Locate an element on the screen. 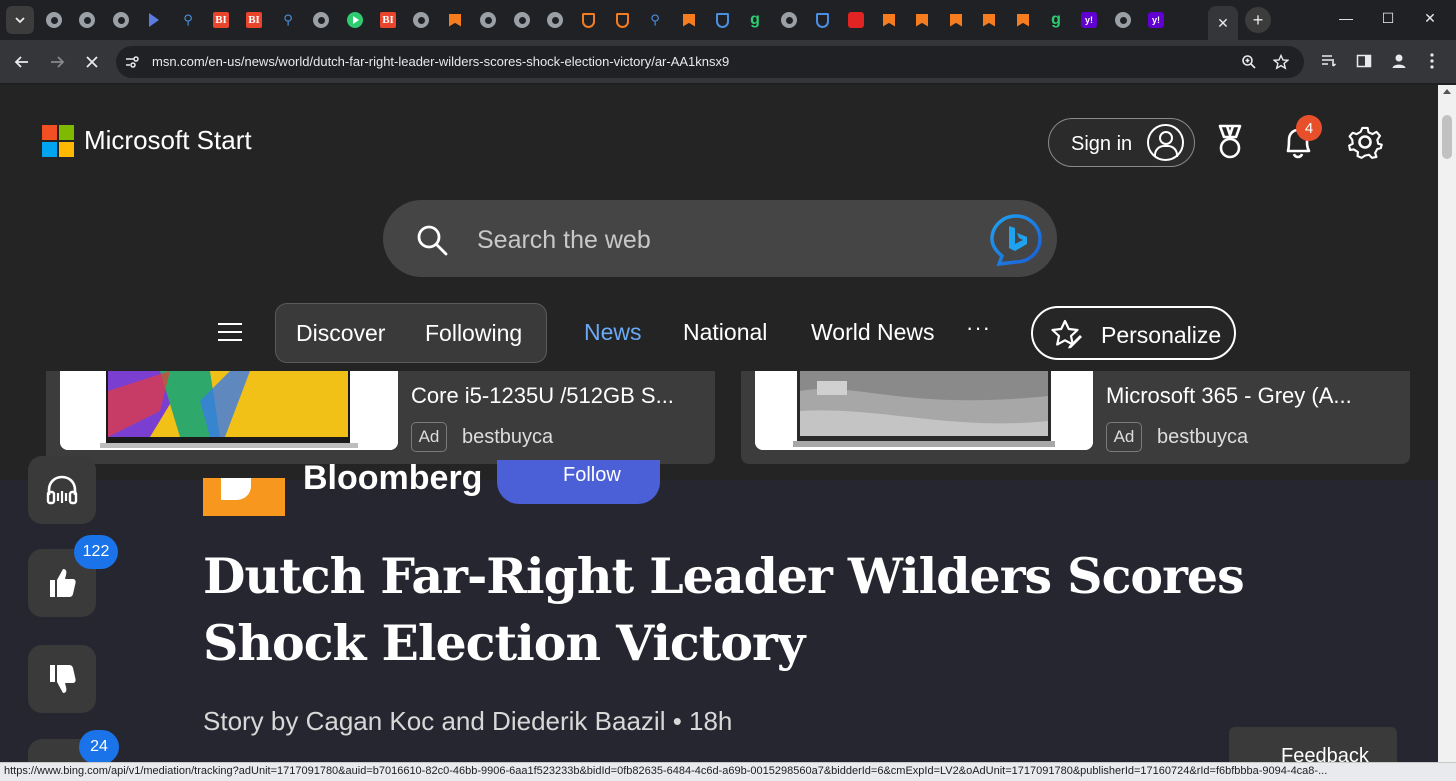  nav-news: News is located at coordinates (613, 332).